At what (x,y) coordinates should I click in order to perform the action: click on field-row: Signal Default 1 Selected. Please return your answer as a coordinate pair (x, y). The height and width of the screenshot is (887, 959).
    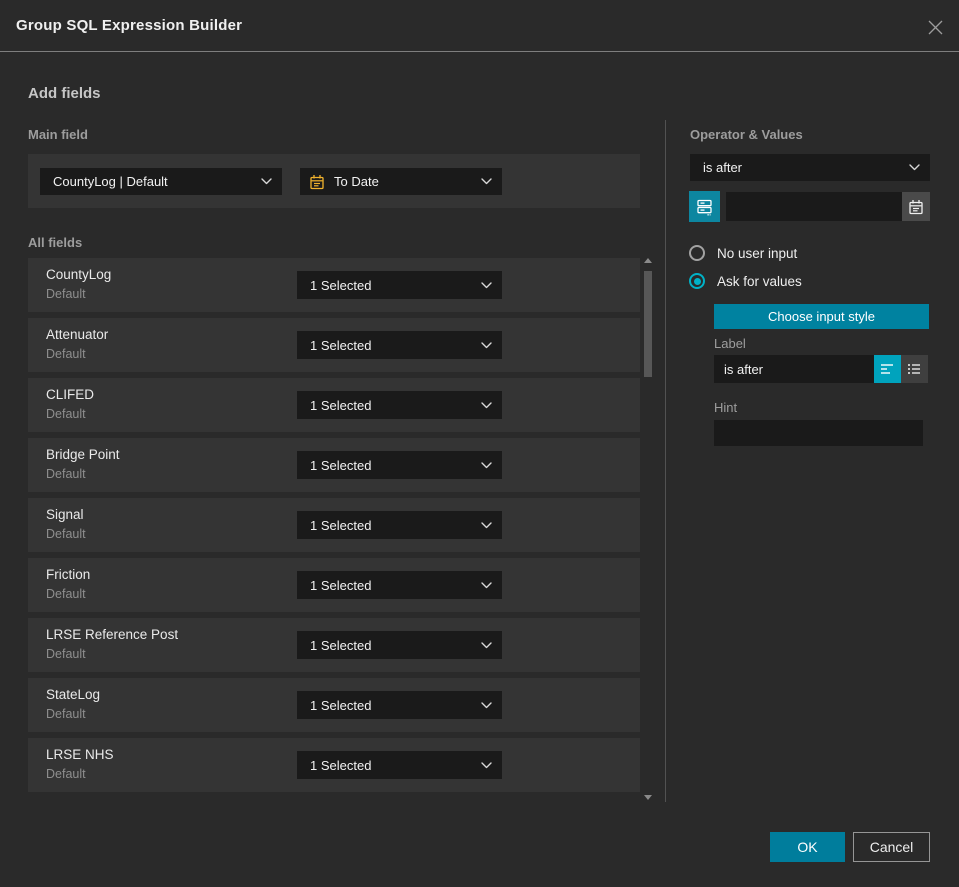
    Looking at the image, I should click on (334, 525).